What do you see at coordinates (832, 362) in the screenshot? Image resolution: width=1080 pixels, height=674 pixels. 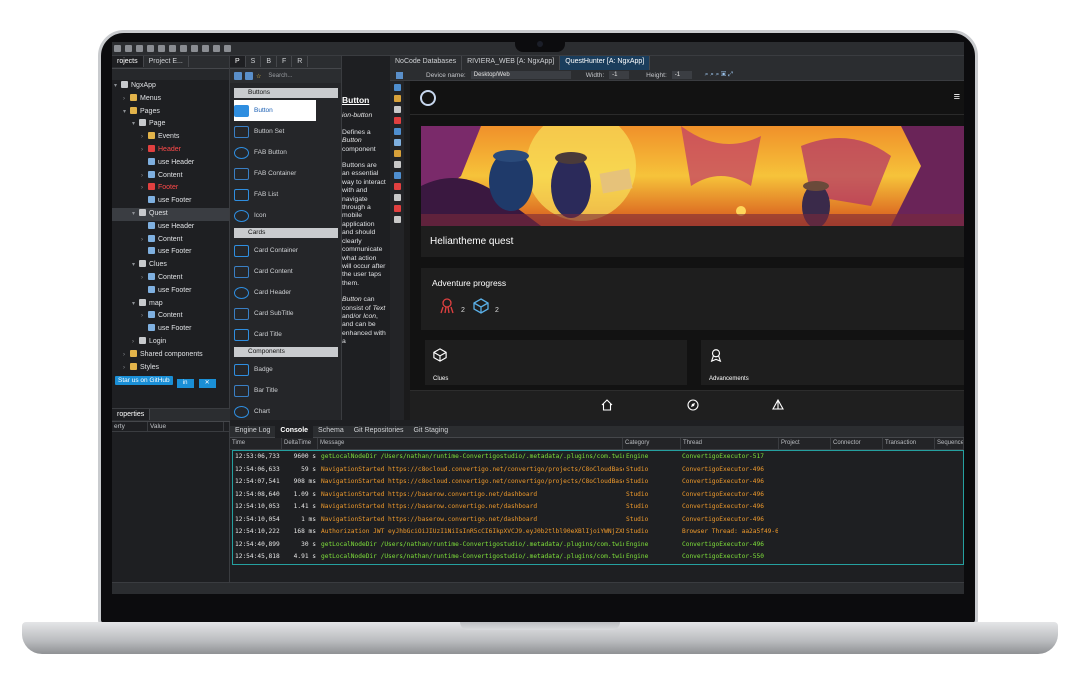 I see `advancements-card: Advancements` at bounding box center [832, 362].